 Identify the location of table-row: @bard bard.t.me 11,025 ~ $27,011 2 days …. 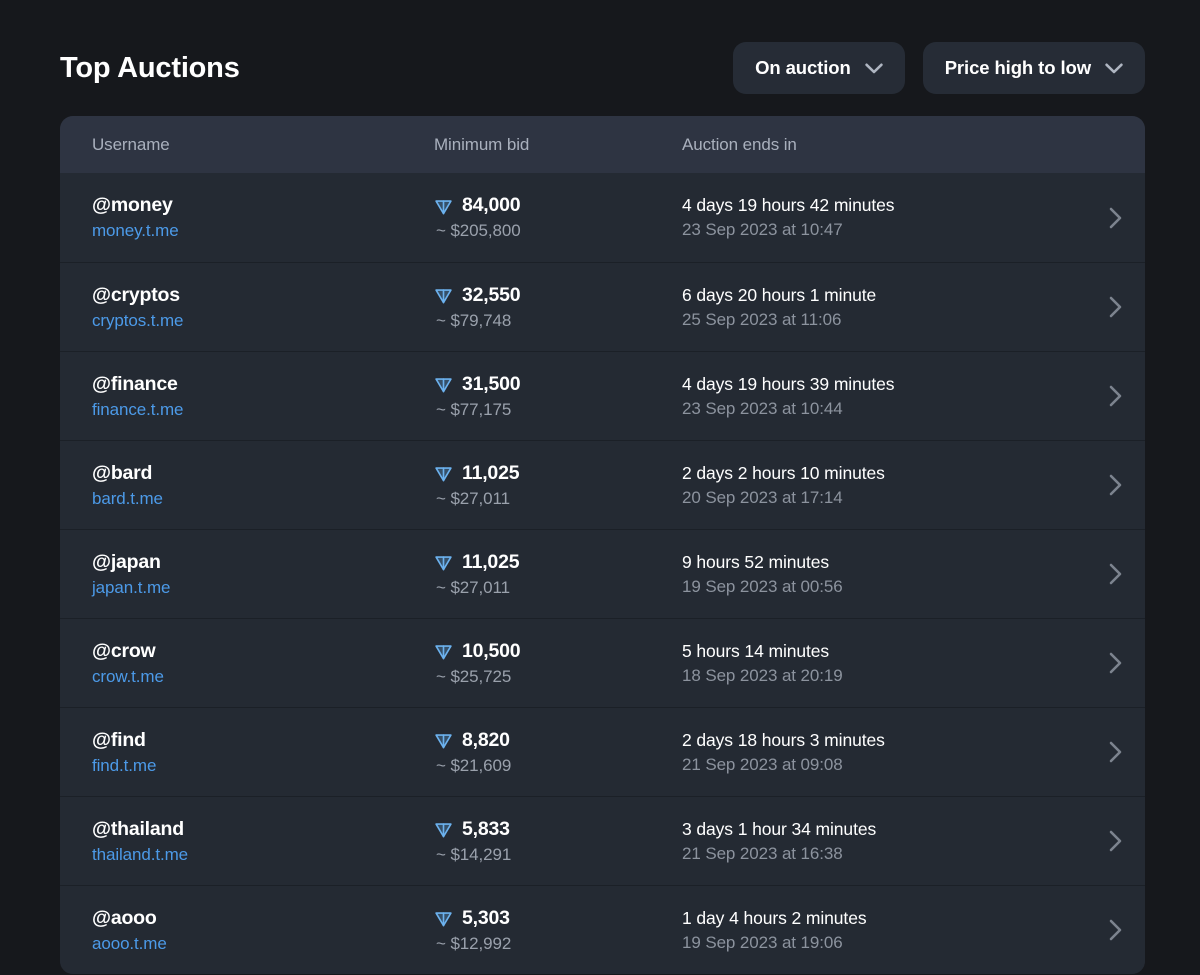
(602, 484).